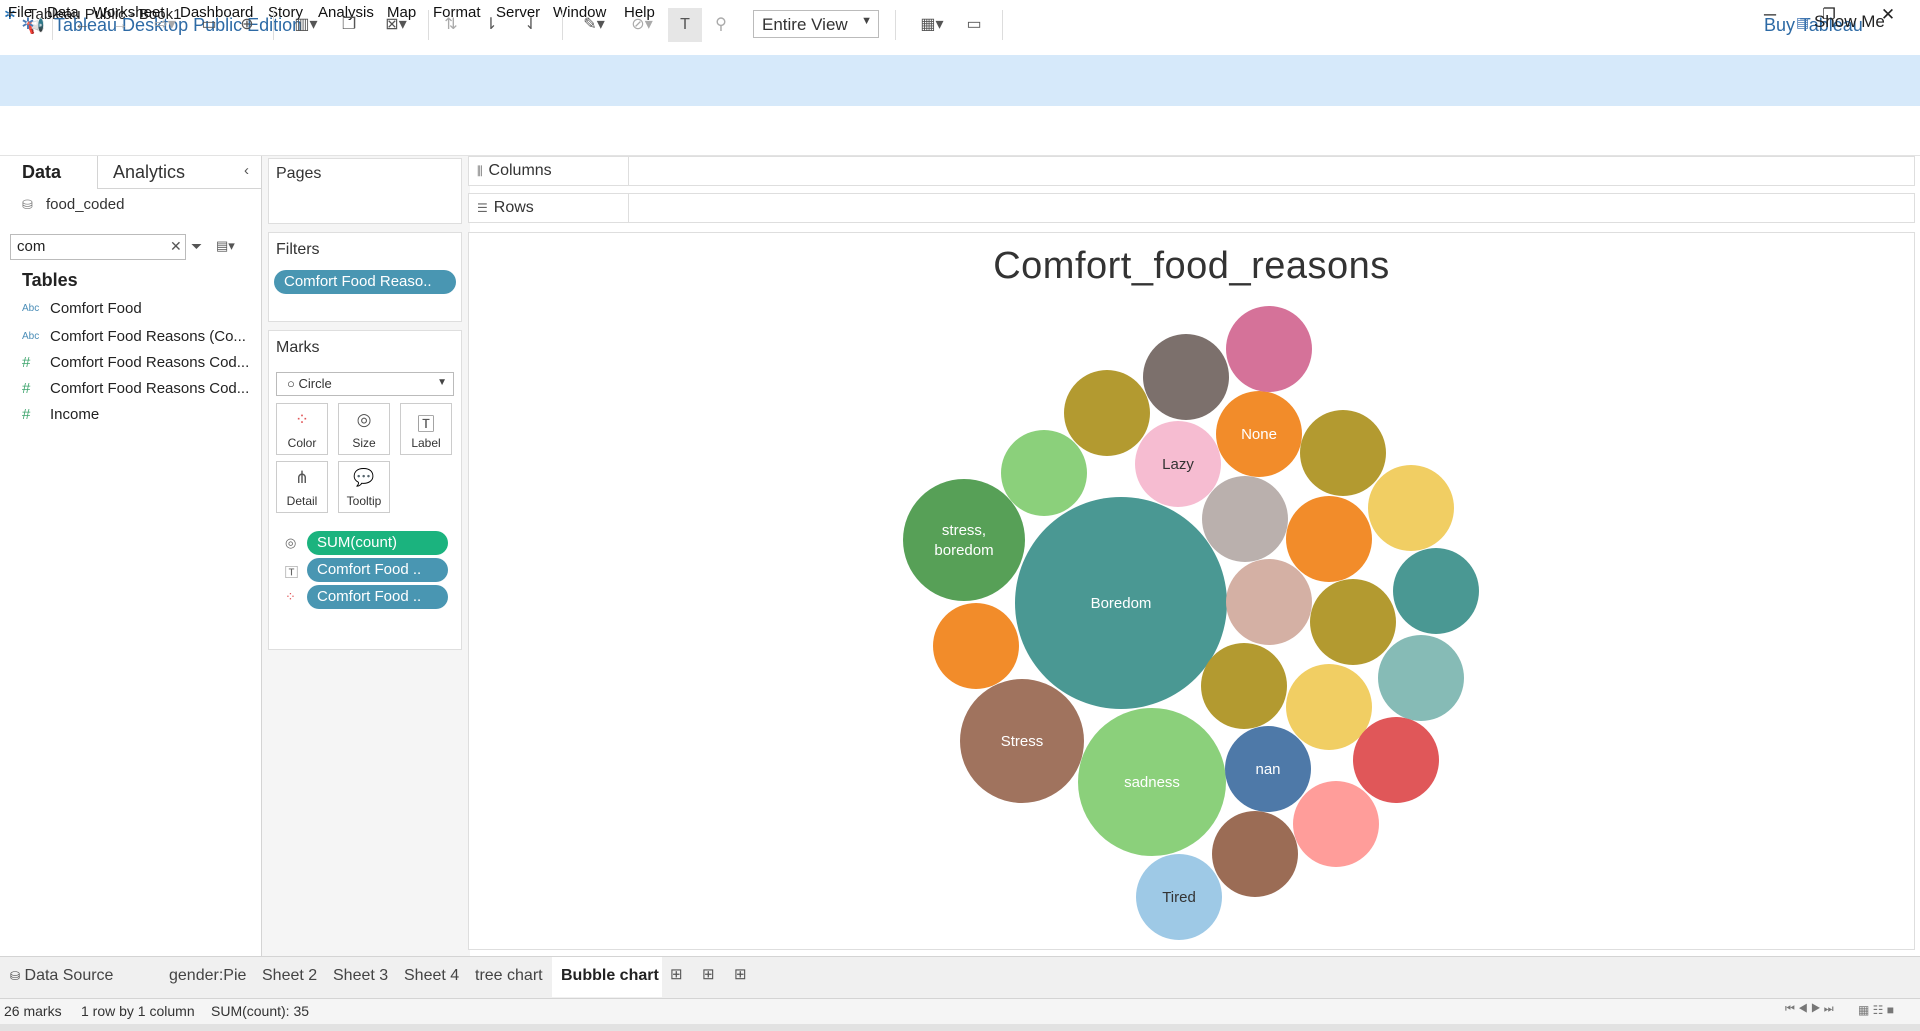 The height and width of the screenshot is (1031, 1920). I want to click on tab-sheet-4: Sheet 4, so click(431, 976).